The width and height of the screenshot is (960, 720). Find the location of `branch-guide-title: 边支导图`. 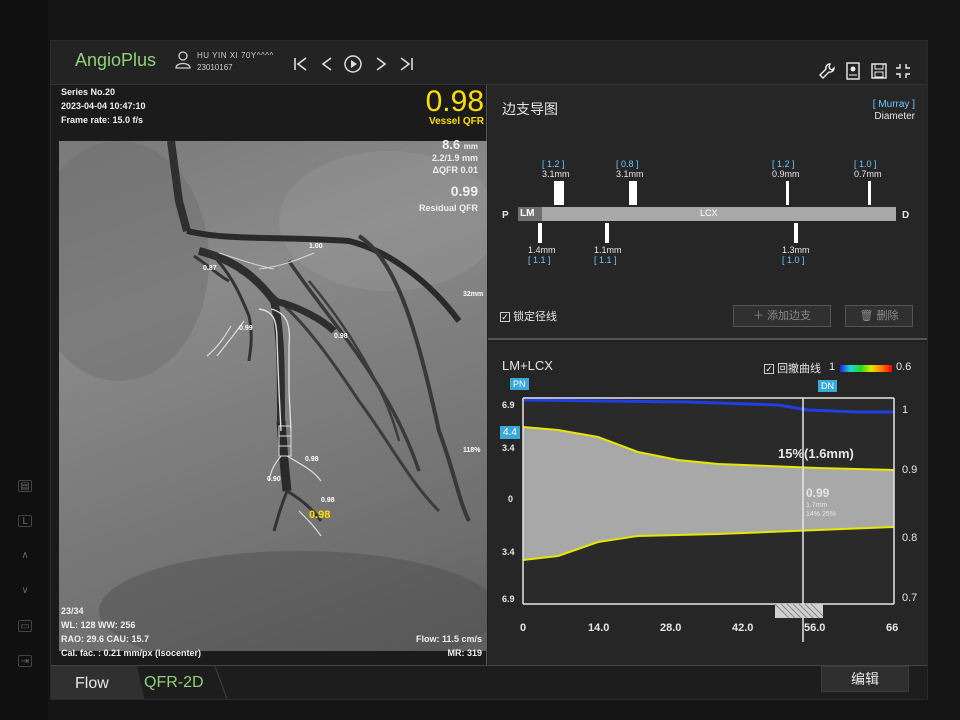

branch-guide-title: 边支导图 is located at coordinates (530, 109).